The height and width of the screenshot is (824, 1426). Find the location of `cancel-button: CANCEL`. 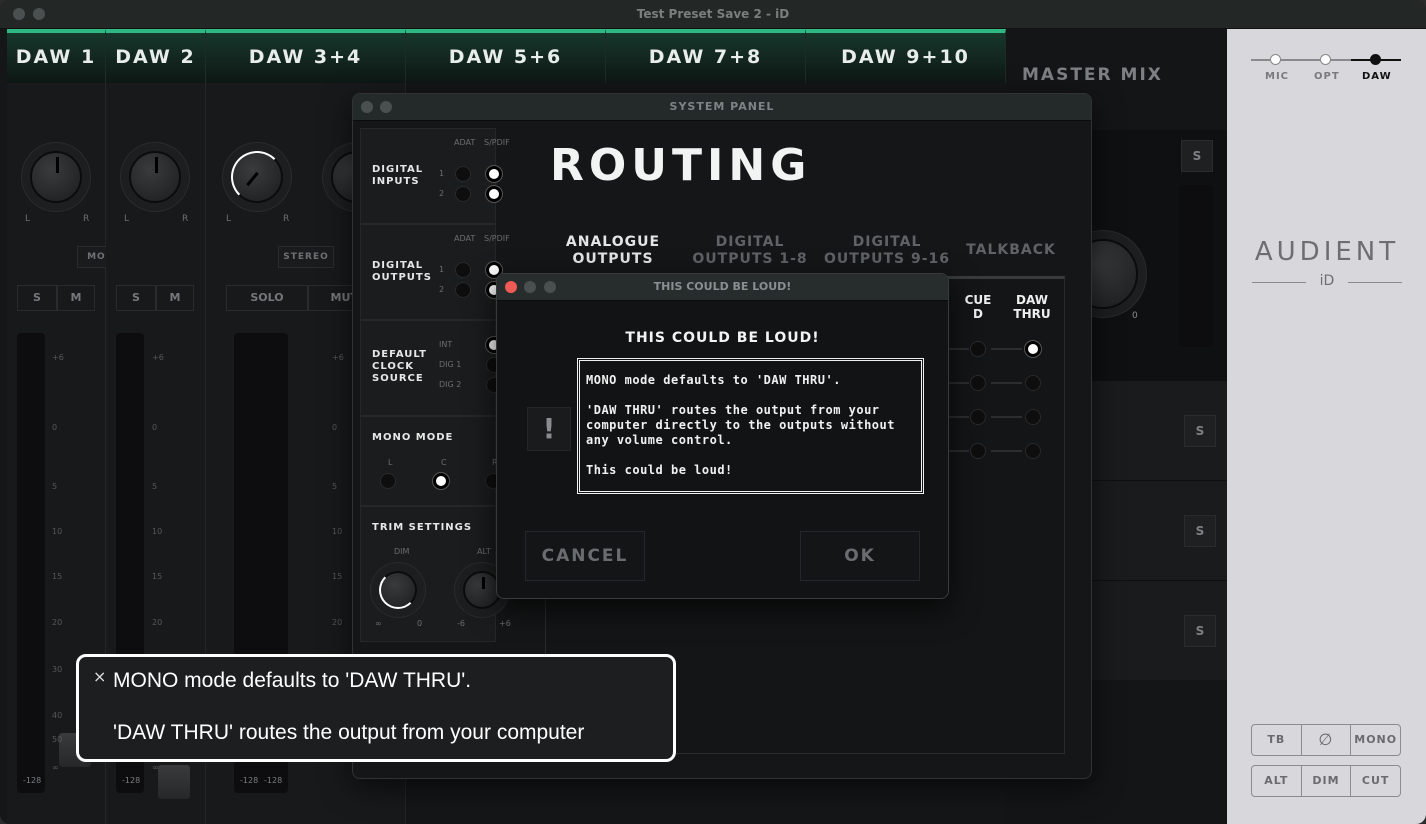

cancel-button: CANCEL is located at coordinates (585, 556).